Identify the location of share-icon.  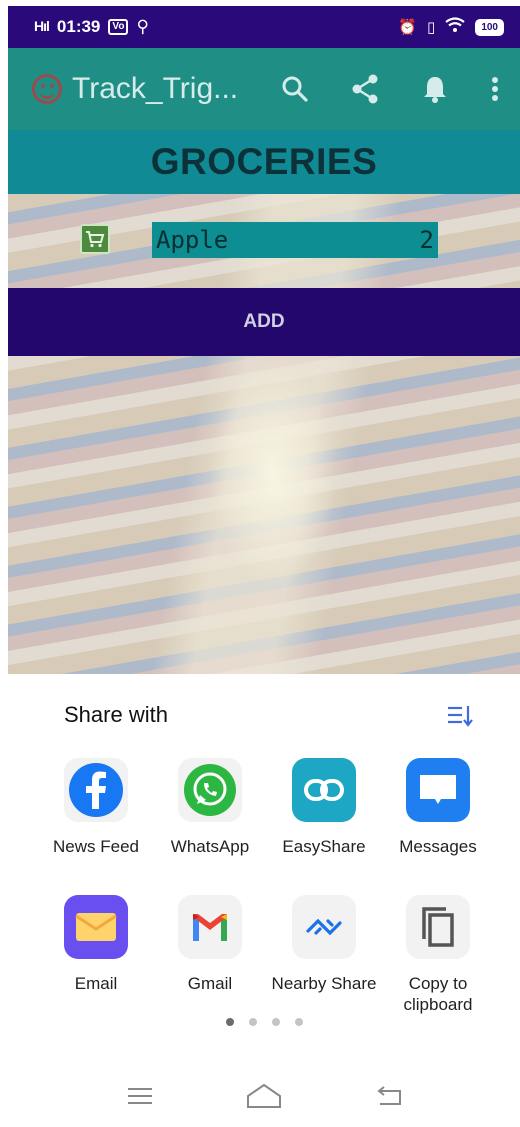
(365, 89).